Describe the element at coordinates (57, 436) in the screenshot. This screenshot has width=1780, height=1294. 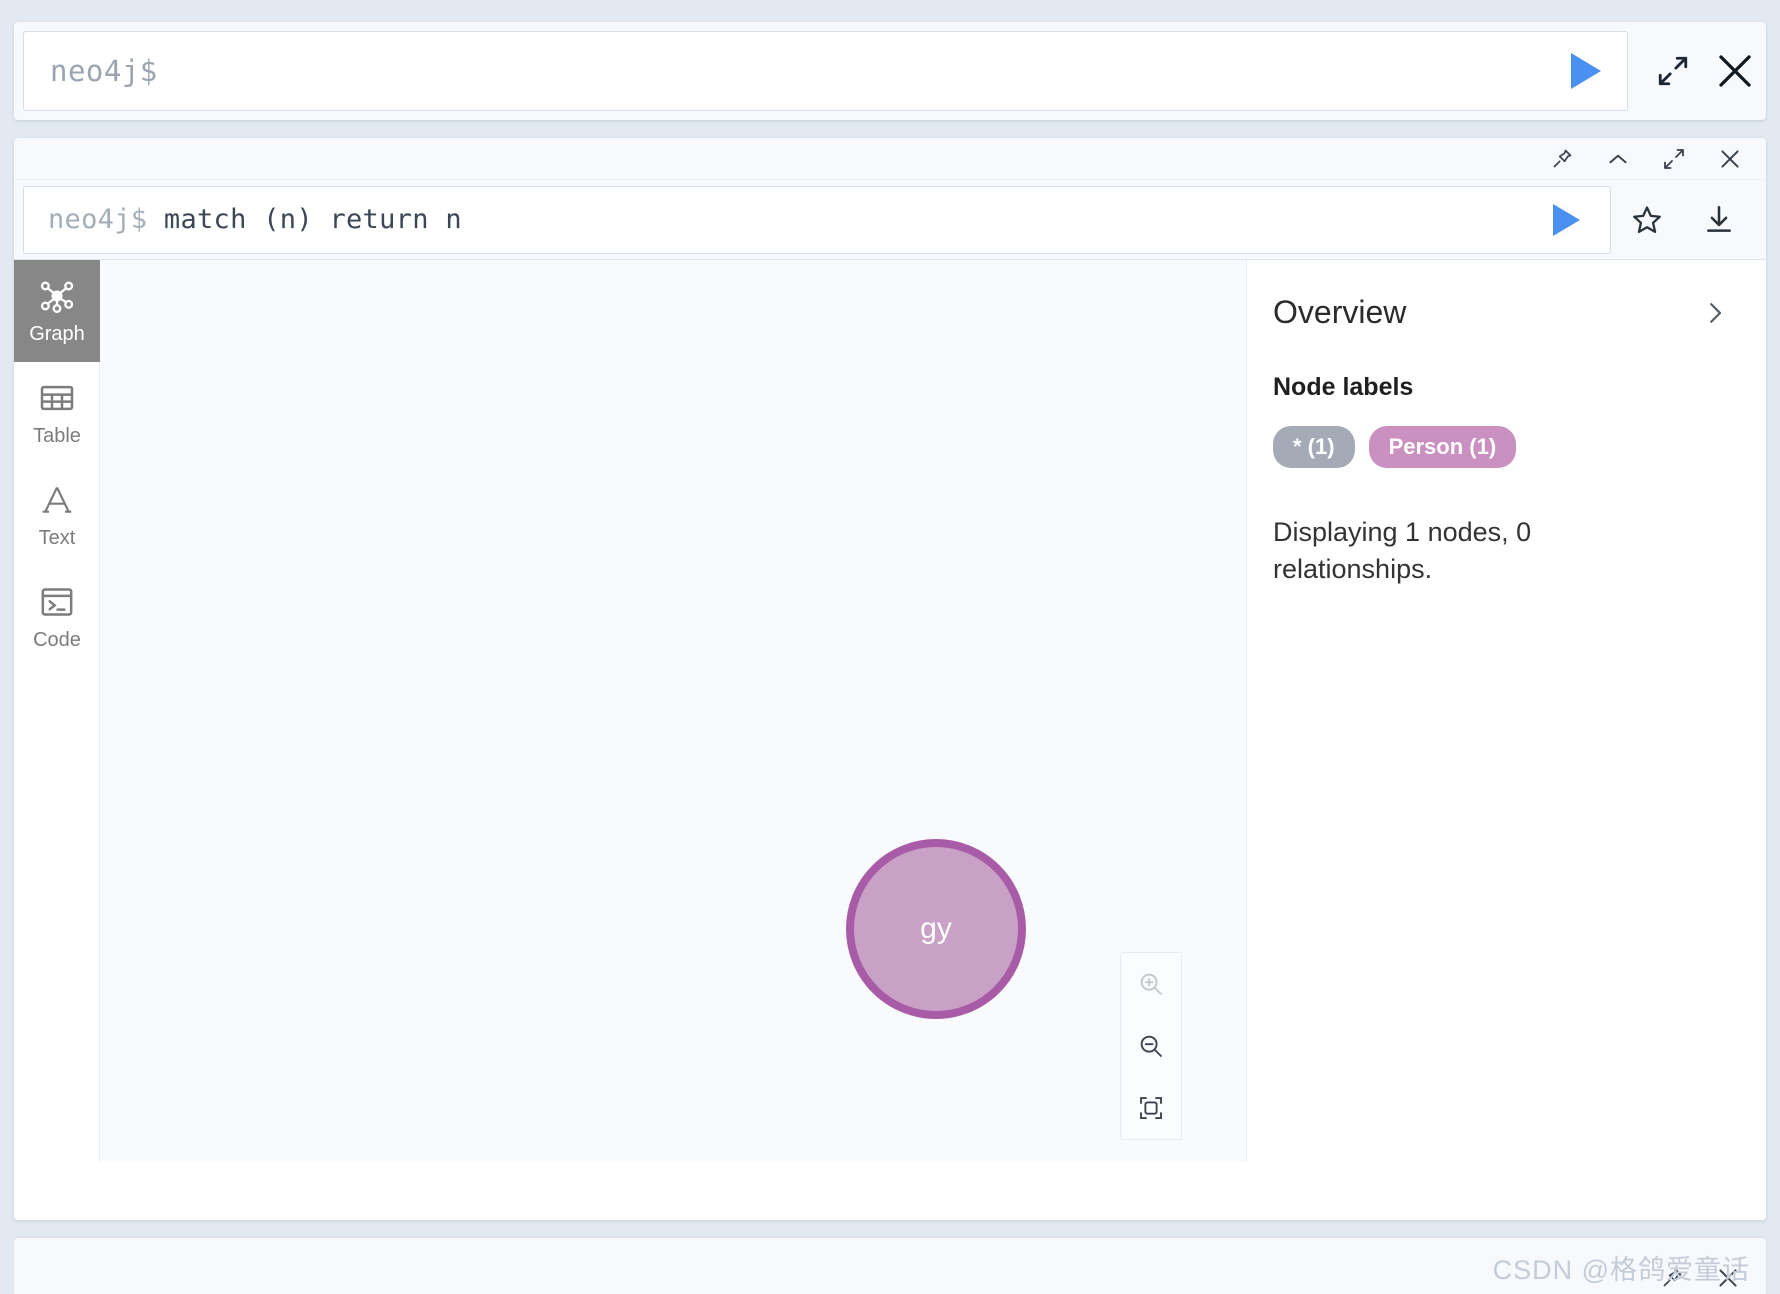
I see `view-tab-table-label: Table` at that location.